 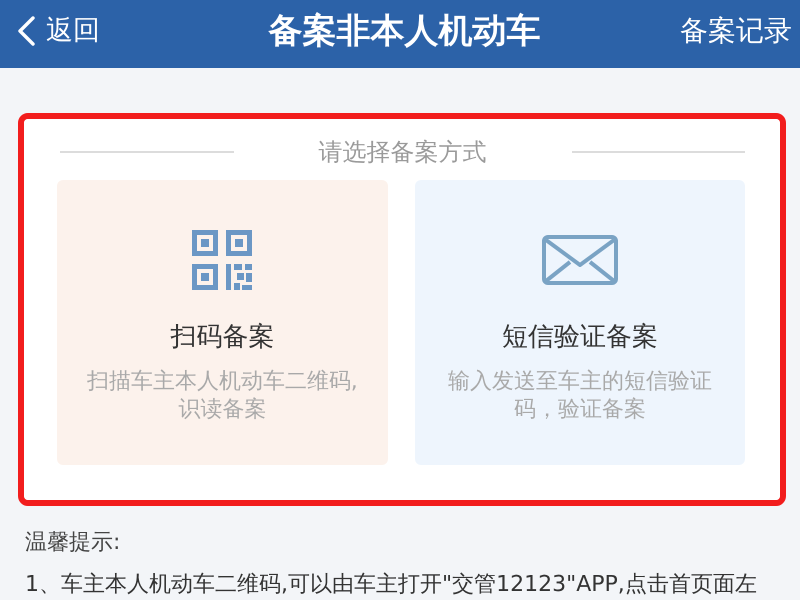 What do you see at coordinates (736, 31) in the screenshot?
I see `records-link: 备案记录` at bounding box center [736, 31].